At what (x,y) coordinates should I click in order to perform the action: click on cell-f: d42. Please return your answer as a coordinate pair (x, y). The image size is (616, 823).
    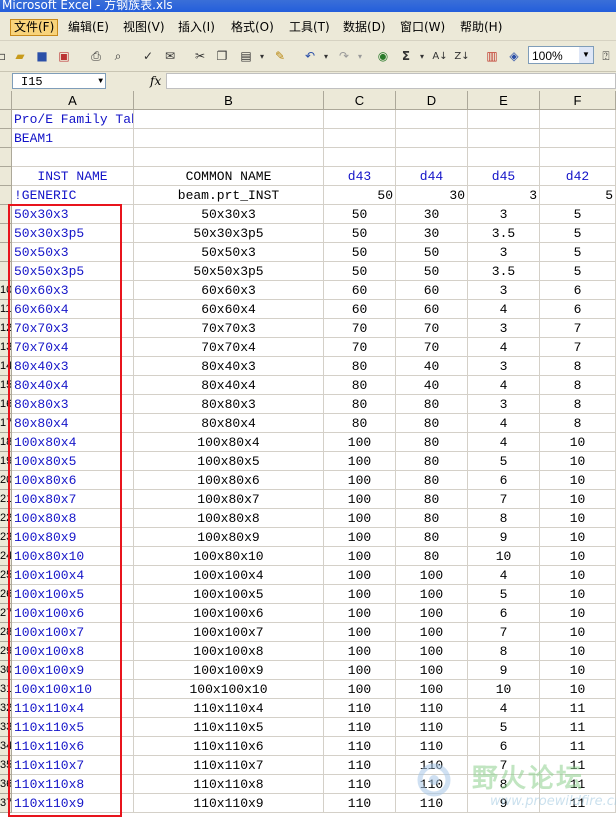
    Looking at the image, I should click on (578, 176).